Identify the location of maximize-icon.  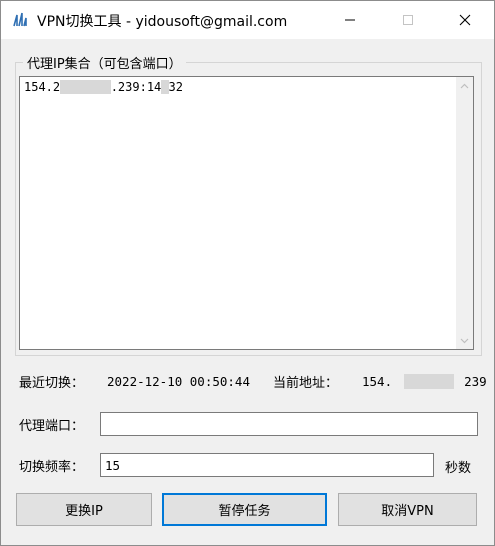
(408, 20).